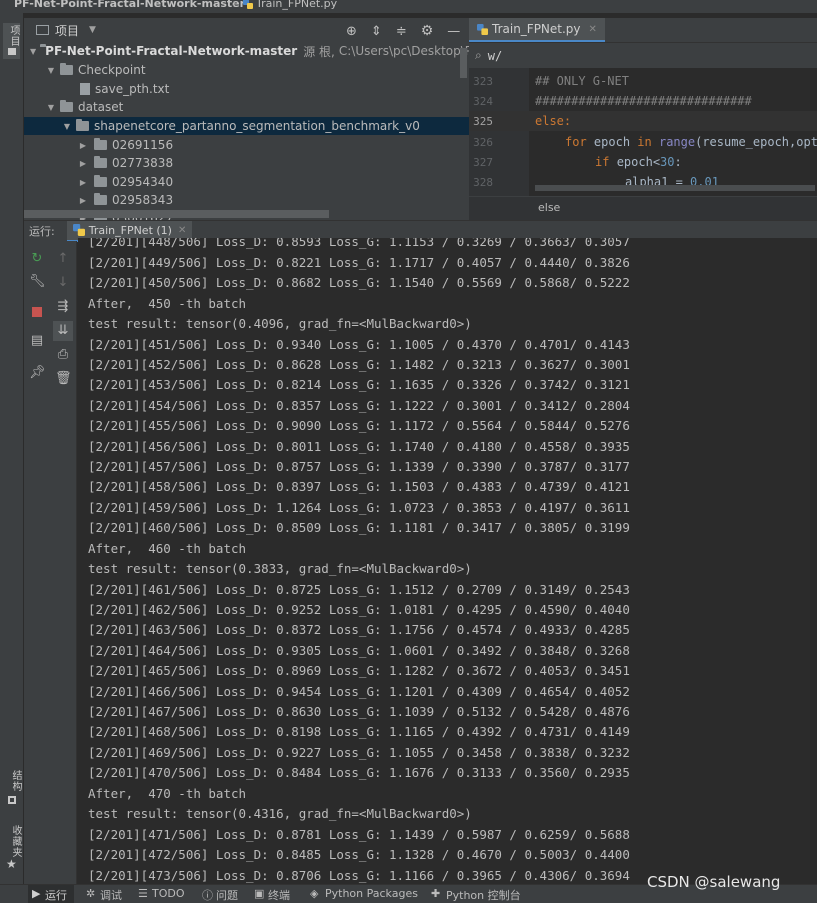 Image resolution: width=817 pixels, height=903 pixels. Describe the element at coordinates (12, 788) in the screenshot. I see `structure-tool-tab: 结构` at that location.